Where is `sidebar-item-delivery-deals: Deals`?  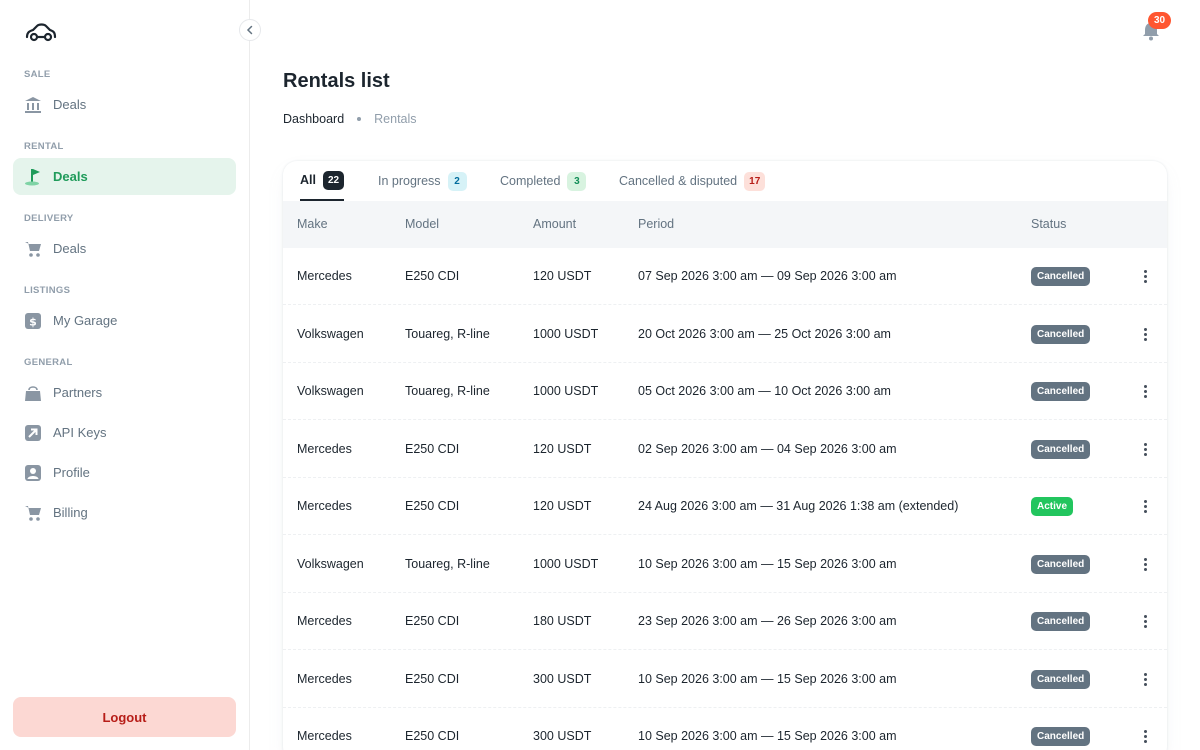 sidebar-item-delivery-deals: Deals is located at coordinates (124, 248).